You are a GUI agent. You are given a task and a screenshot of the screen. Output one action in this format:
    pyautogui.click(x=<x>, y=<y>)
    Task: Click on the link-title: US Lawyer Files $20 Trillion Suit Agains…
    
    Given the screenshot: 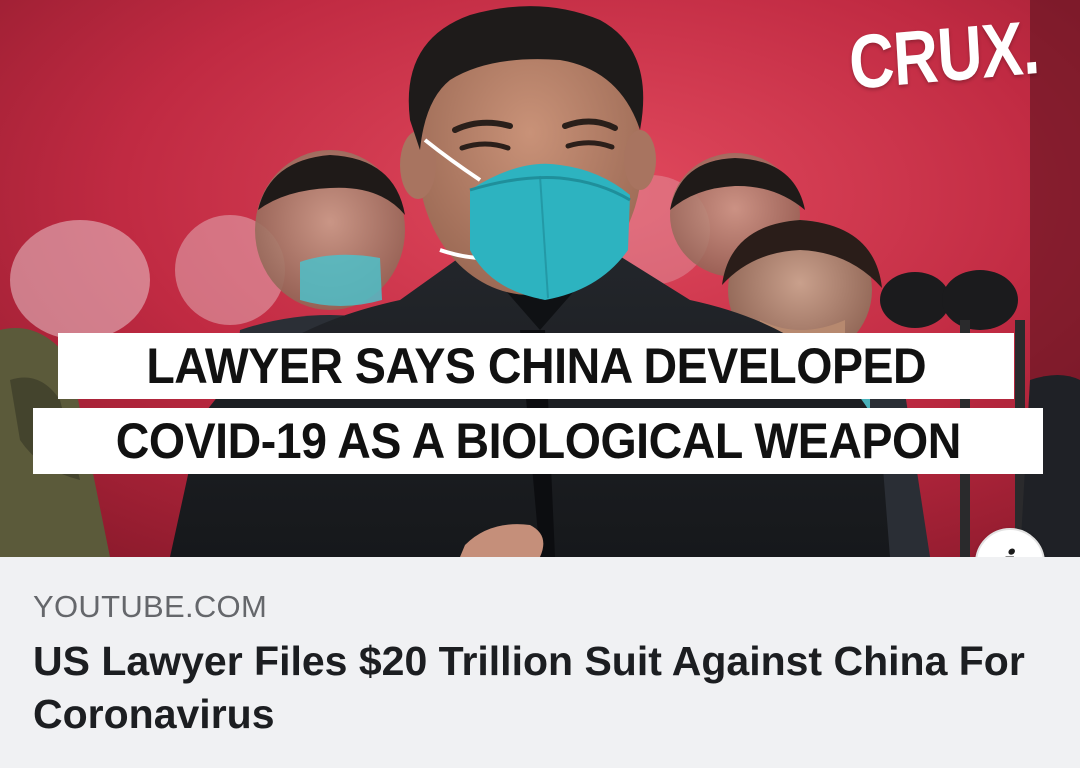 What is the action you would take?
    pyautogui.click(x=533, y=688)
    